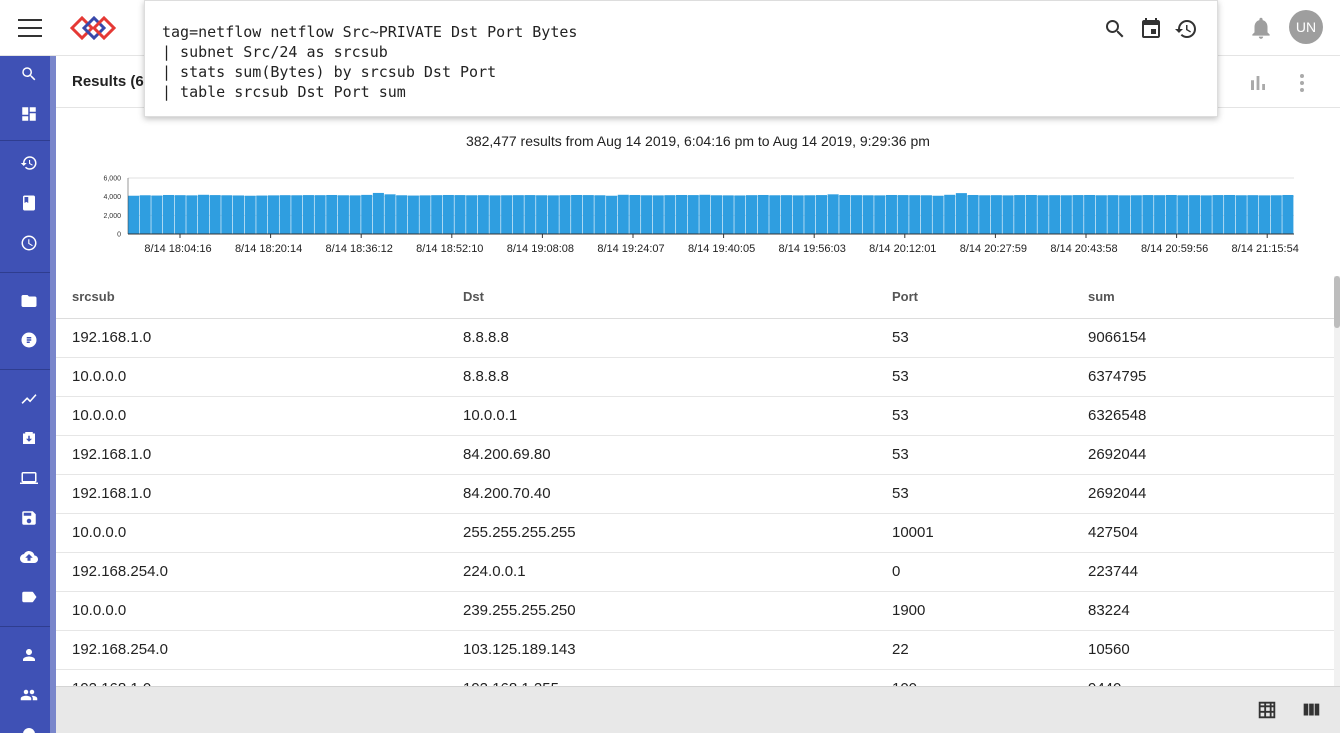 This screenshot has height=733, width=1340. I want to click on table-row: 192.168.1.0 8.8.8.8 53 9066154, so click(695, 338).